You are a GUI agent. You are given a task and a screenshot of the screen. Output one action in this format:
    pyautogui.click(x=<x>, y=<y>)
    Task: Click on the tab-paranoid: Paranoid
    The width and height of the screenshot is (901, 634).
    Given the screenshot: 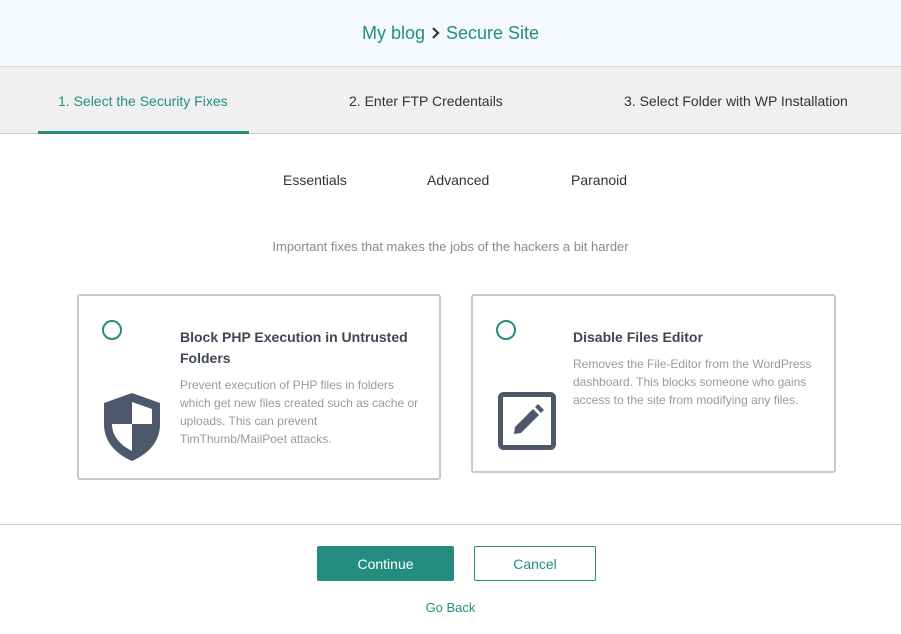 What is the action you would take?
    pyautogui.click(x=599, y=180)
    